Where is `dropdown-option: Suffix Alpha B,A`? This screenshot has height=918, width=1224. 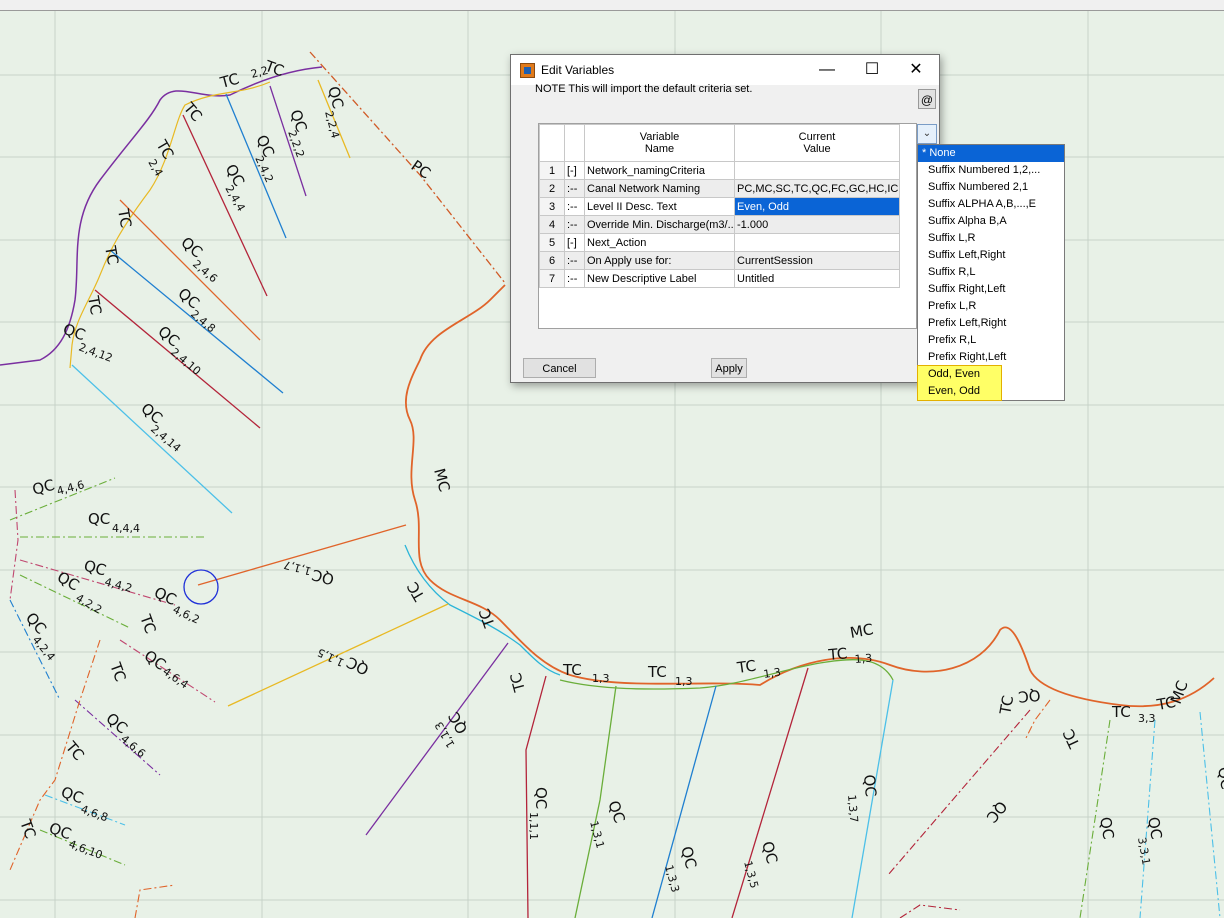 dropdown-option: Suffix Alpha B,A is located at coordinates (991, 221).